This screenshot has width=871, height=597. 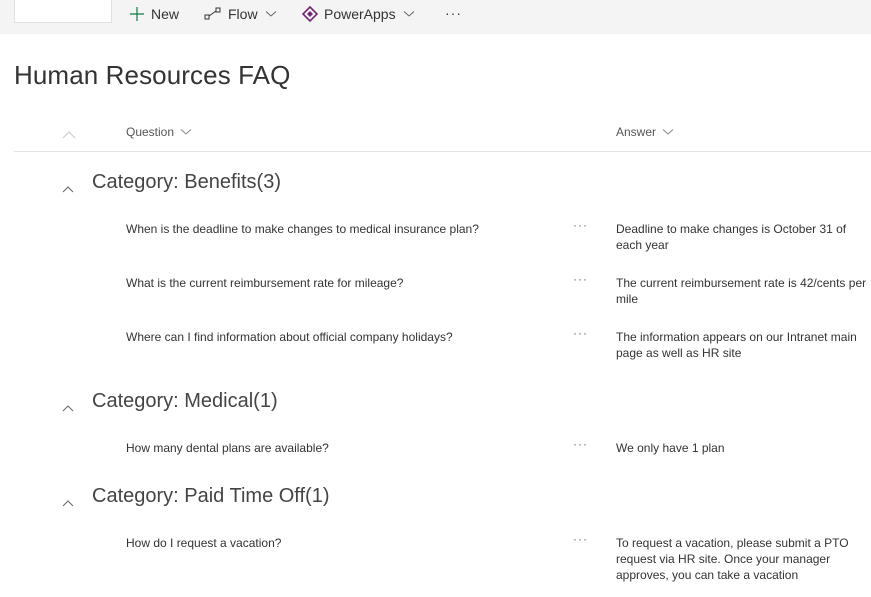 What do you see at coordinates (152, 75) in the screenshot?
I see `page-title: Human Resources FAQ` at bounding box center [152, 75].